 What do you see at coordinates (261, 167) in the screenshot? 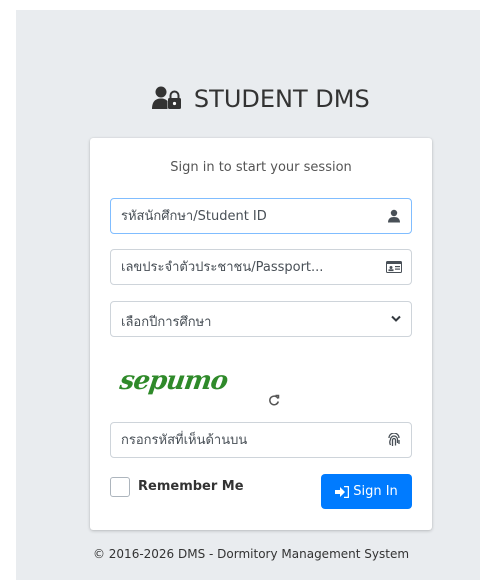
I see `login-message: Sign in to start your session` at bounding box center [261, 167].